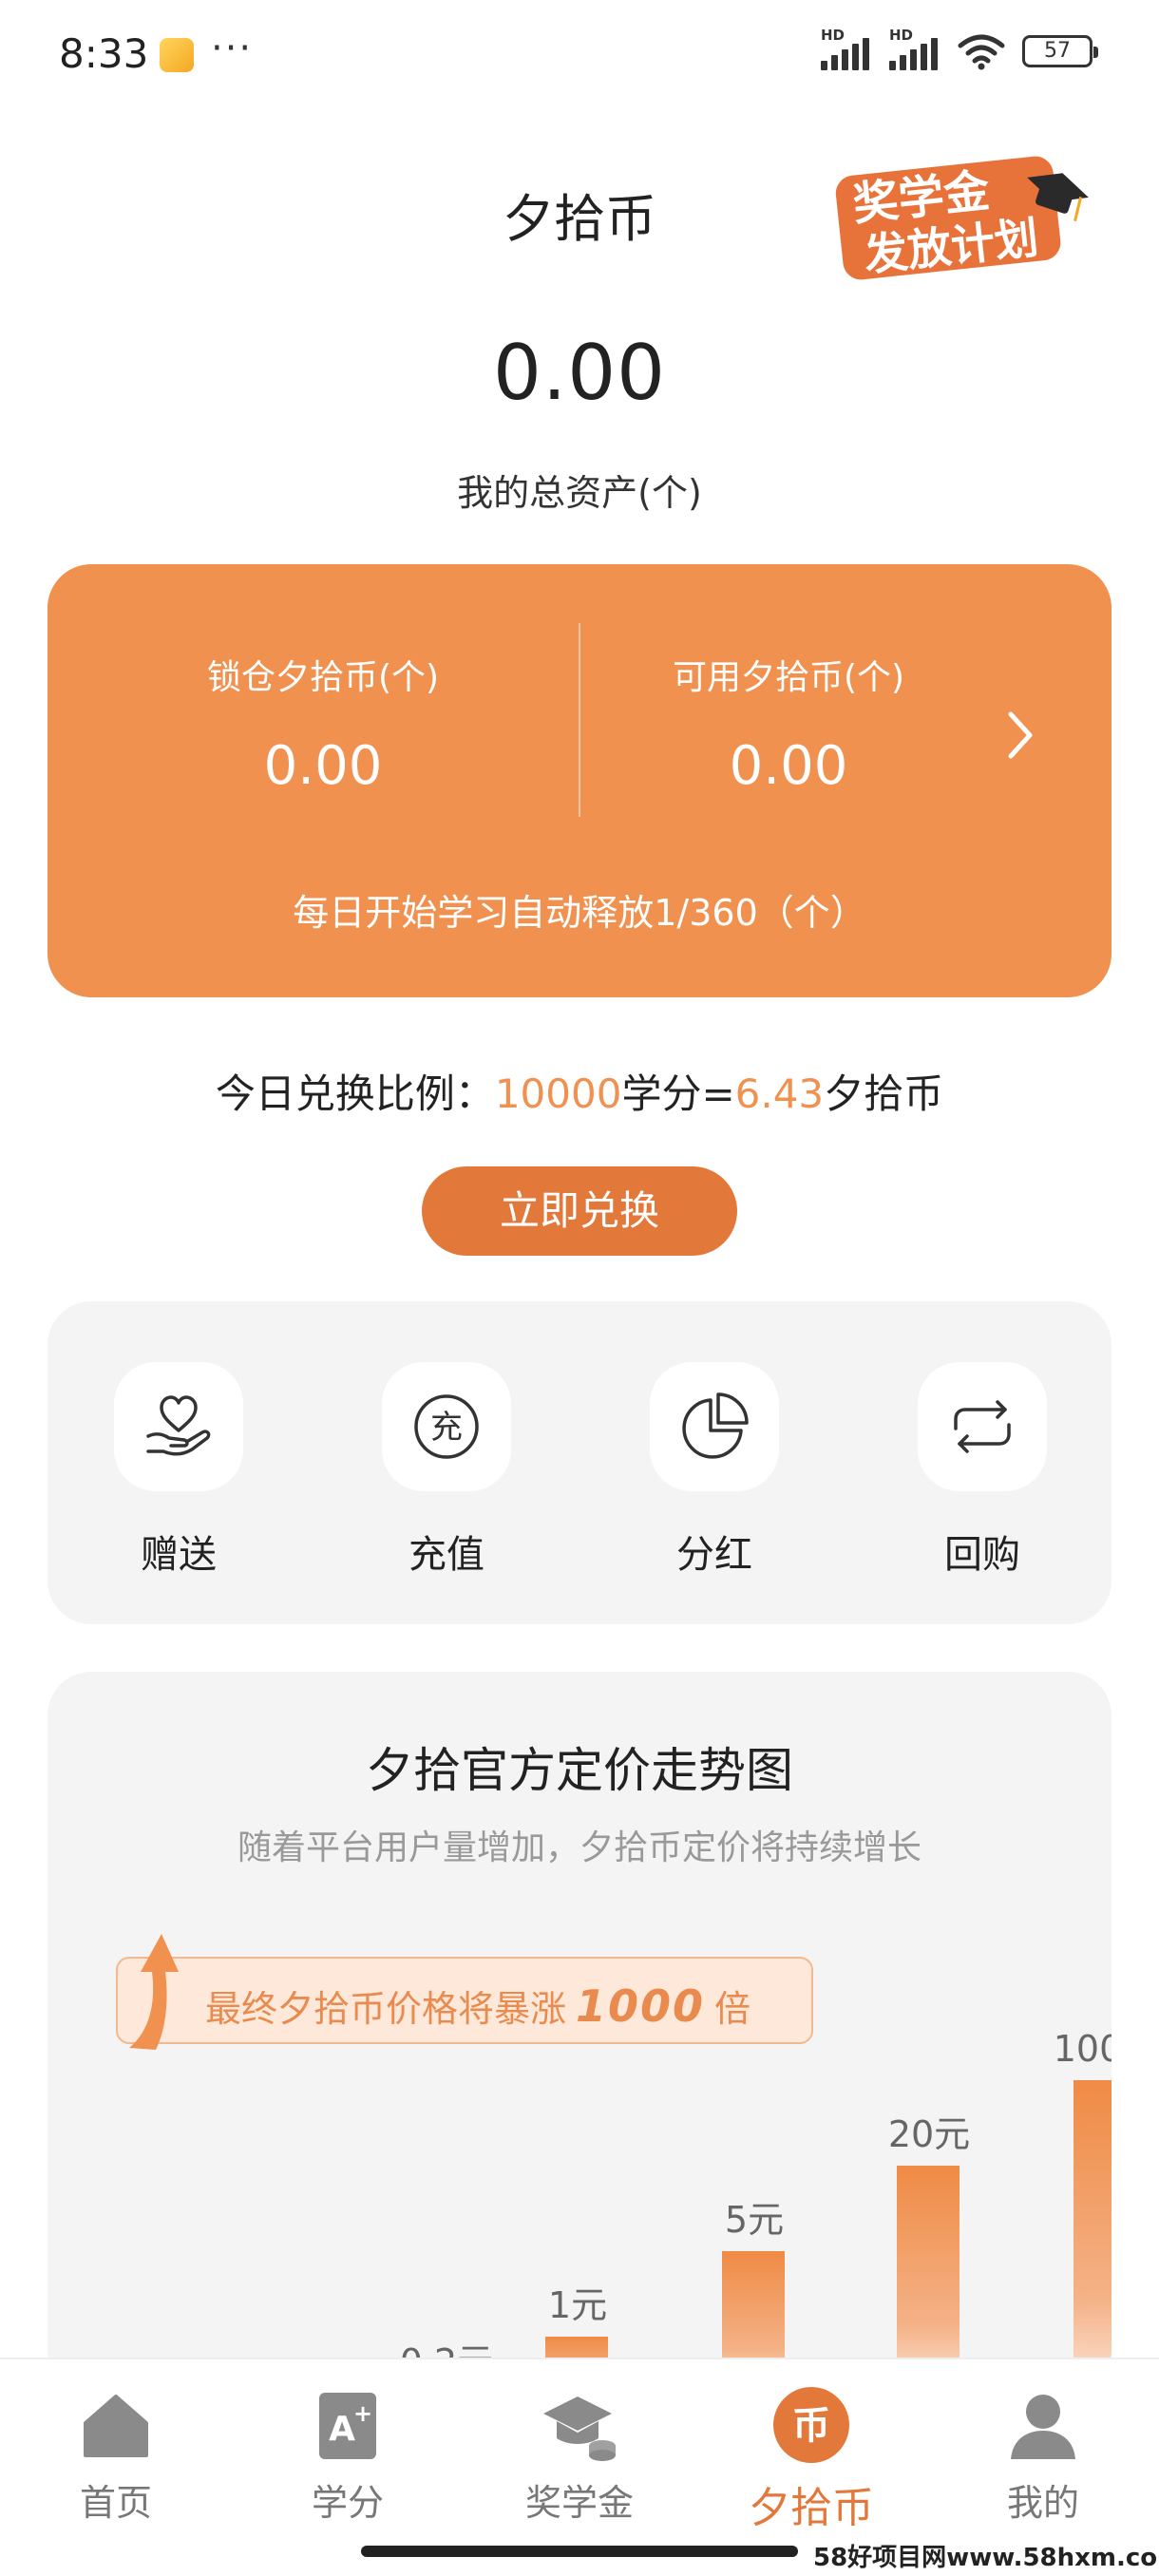  What do you see at coordinates (641, 2006) in the screenshot?
I see `banner-multiplier: 1000` at bounding box center [641, 2006].